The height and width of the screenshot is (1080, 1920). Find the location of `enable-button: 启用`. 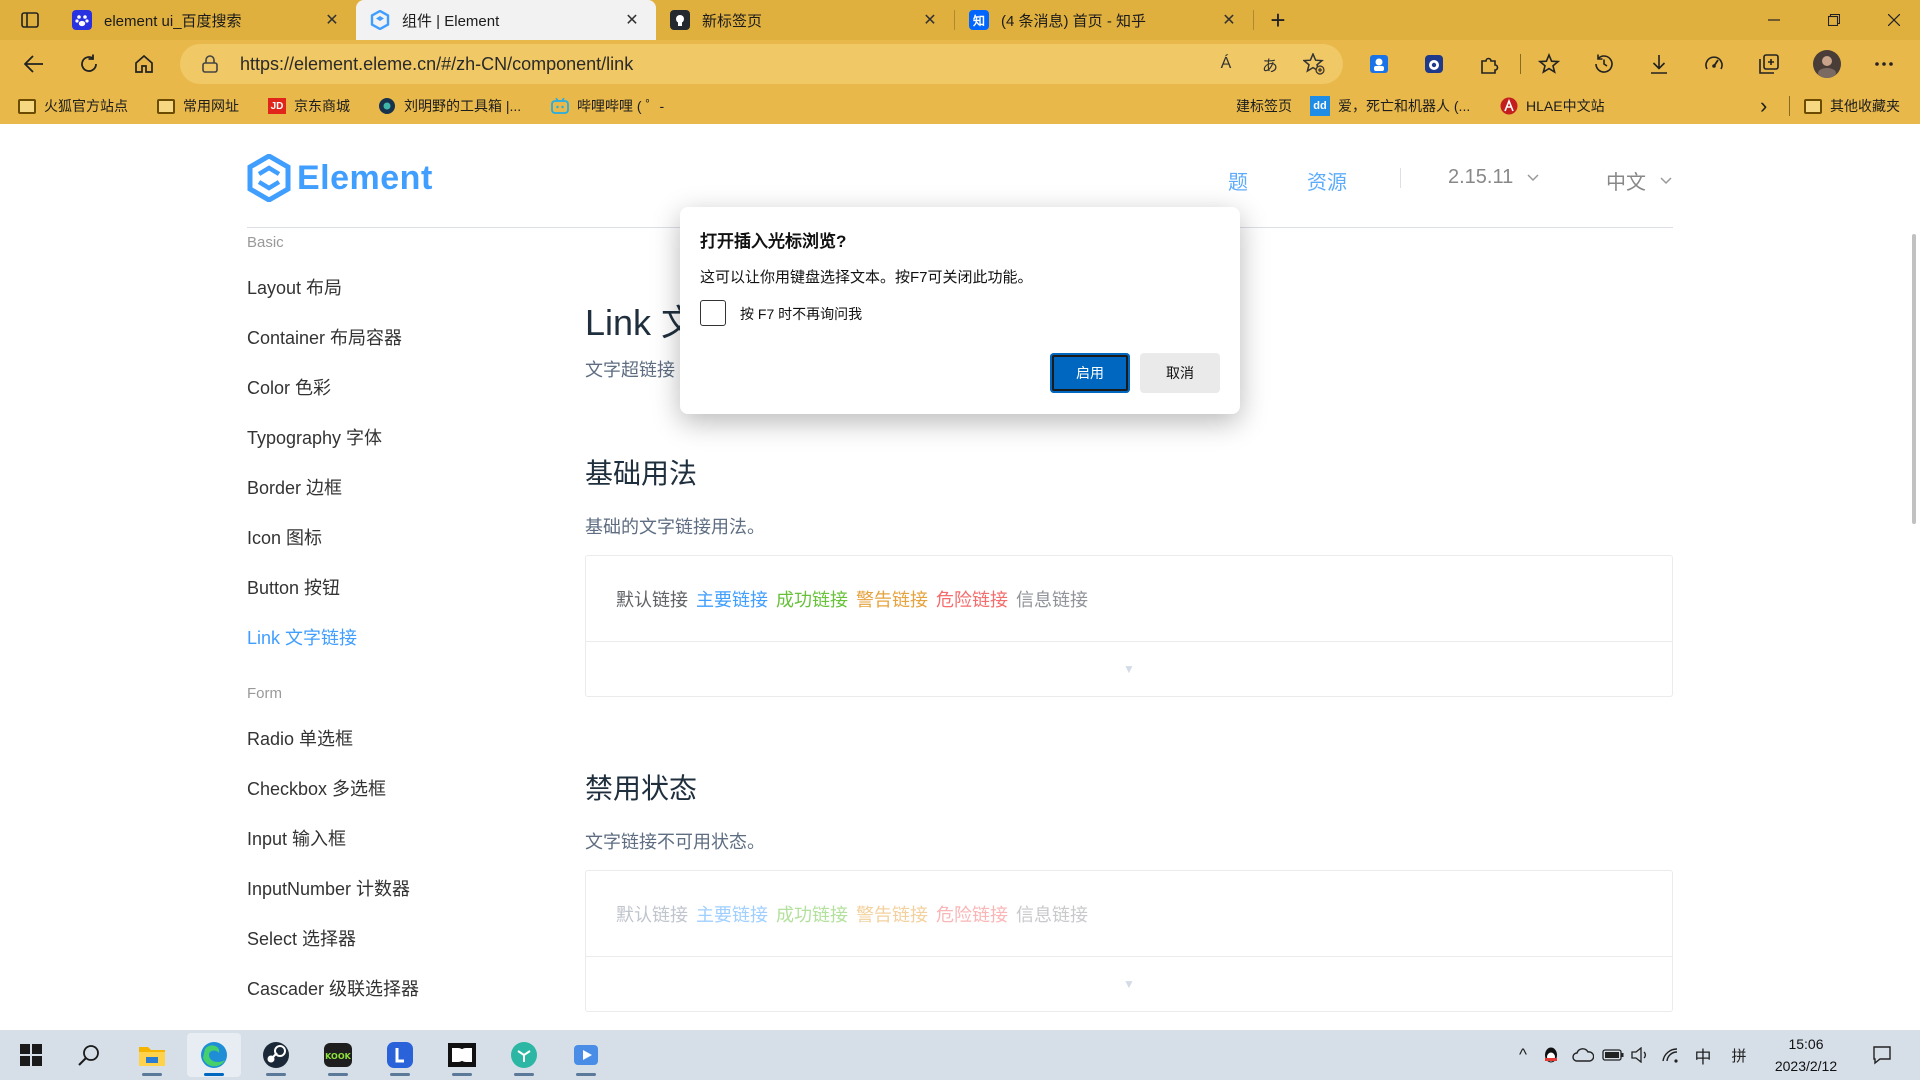

enable-button: 启用 is located at coordinates (1090, 373).